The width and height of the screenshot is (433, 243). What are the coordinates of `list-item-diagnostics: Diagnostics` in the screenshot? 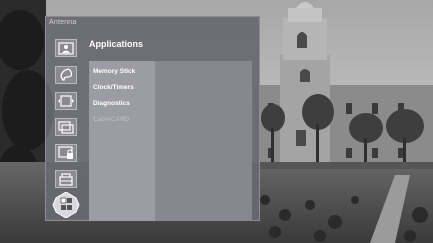 It's located at (111, 103).